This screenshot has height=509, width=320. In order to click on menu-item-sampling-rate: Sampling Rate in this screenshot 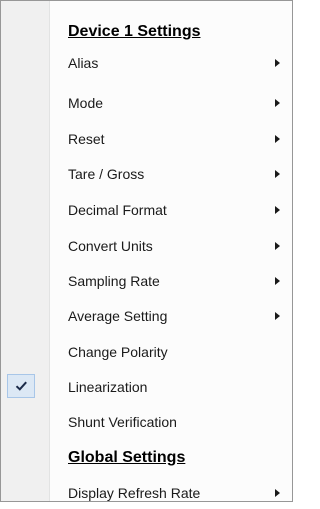, I will do `click(146, 281)`.